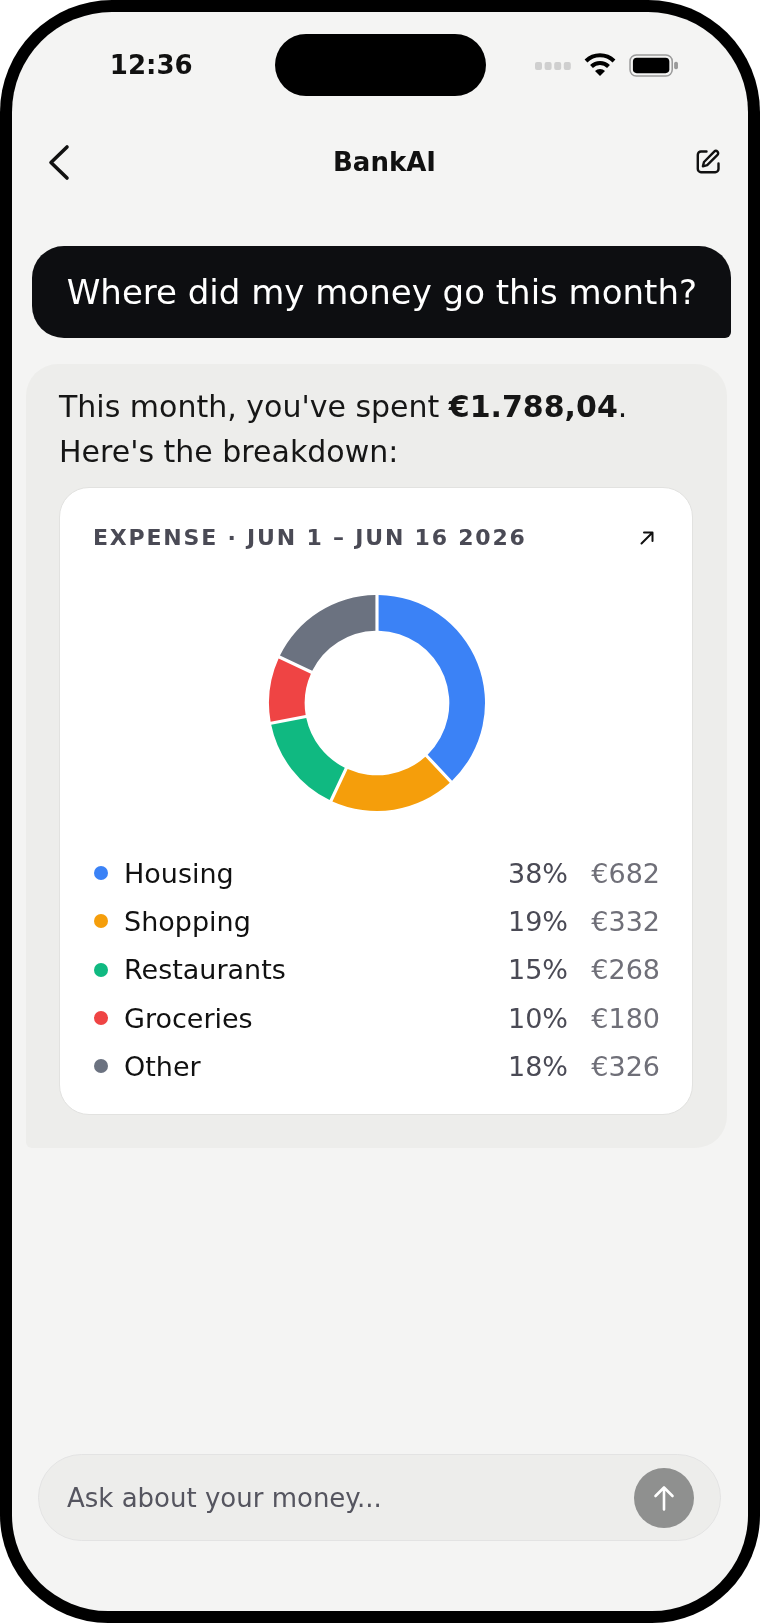 This screenshot has width=760, height=1623. Describe the element at coordinates (381, 292) in the screenshot. I see `user-message-bubble: Where did my money go this month?` at that location.